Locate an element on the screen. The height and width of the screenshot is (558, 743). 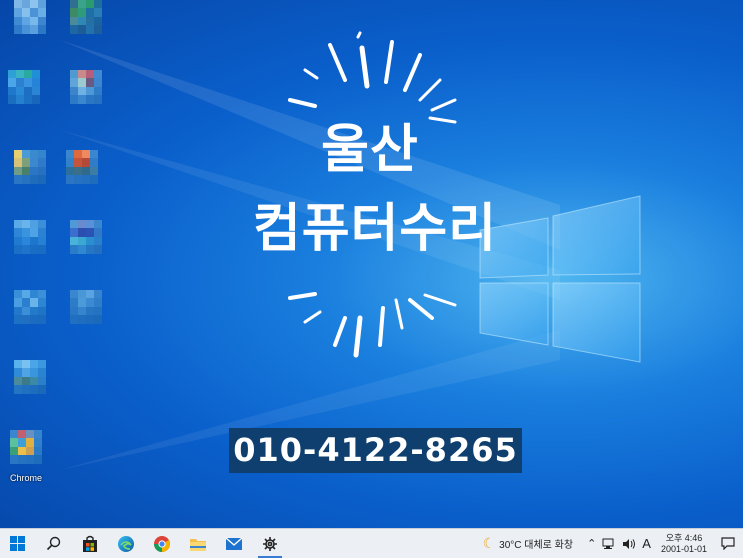
weather-text: 30°C 대체로 화창 is located at coordinates (536, 543).